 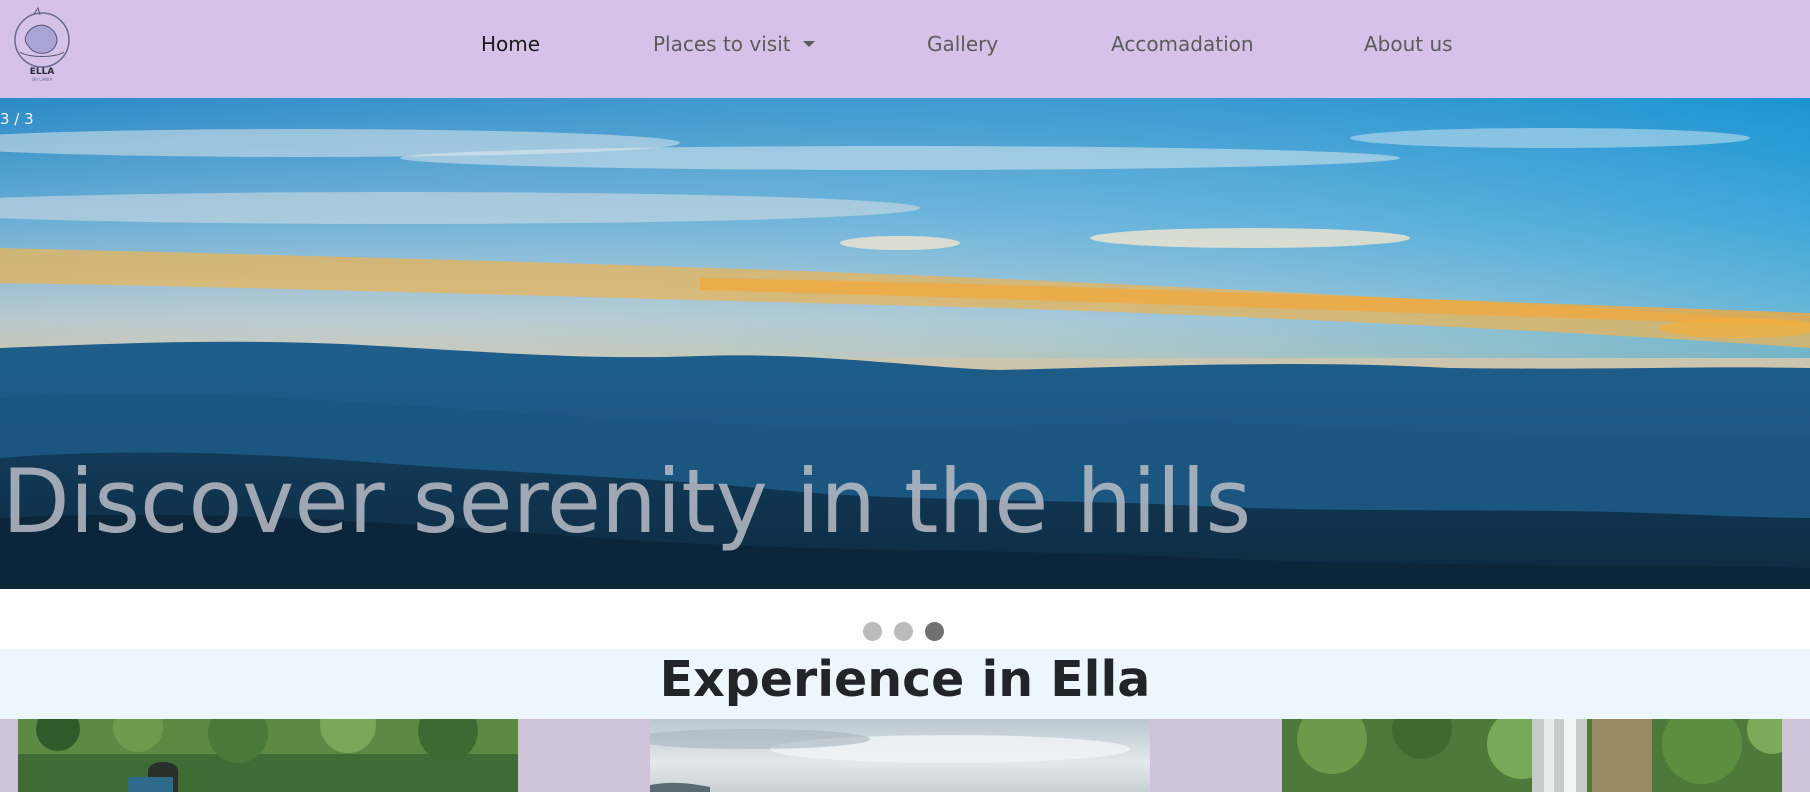 I want to click on nav-accommodation: Accomadation, so click(x=1182, y=44).